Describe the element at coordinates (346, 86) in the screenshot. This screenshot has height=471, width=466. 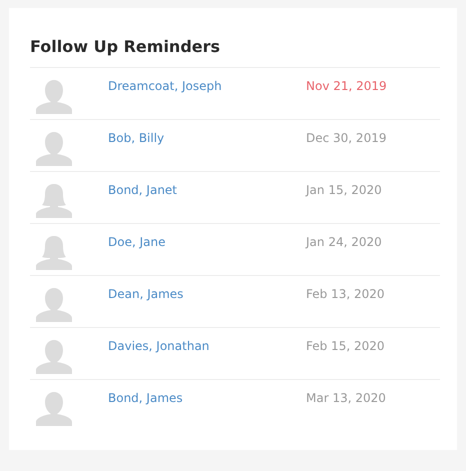
I see `reminder-date: Nov 21, 2019` at that location.